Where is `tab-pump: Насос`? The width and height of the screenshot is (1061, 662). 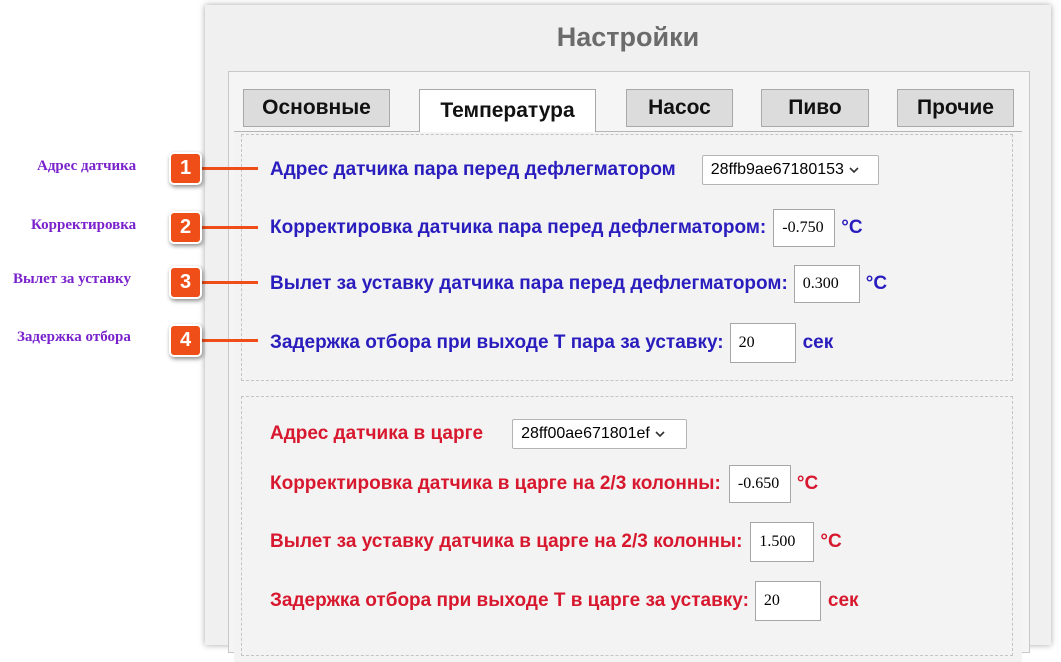 tab-pump: Насос is located at coordinates (679, 108).